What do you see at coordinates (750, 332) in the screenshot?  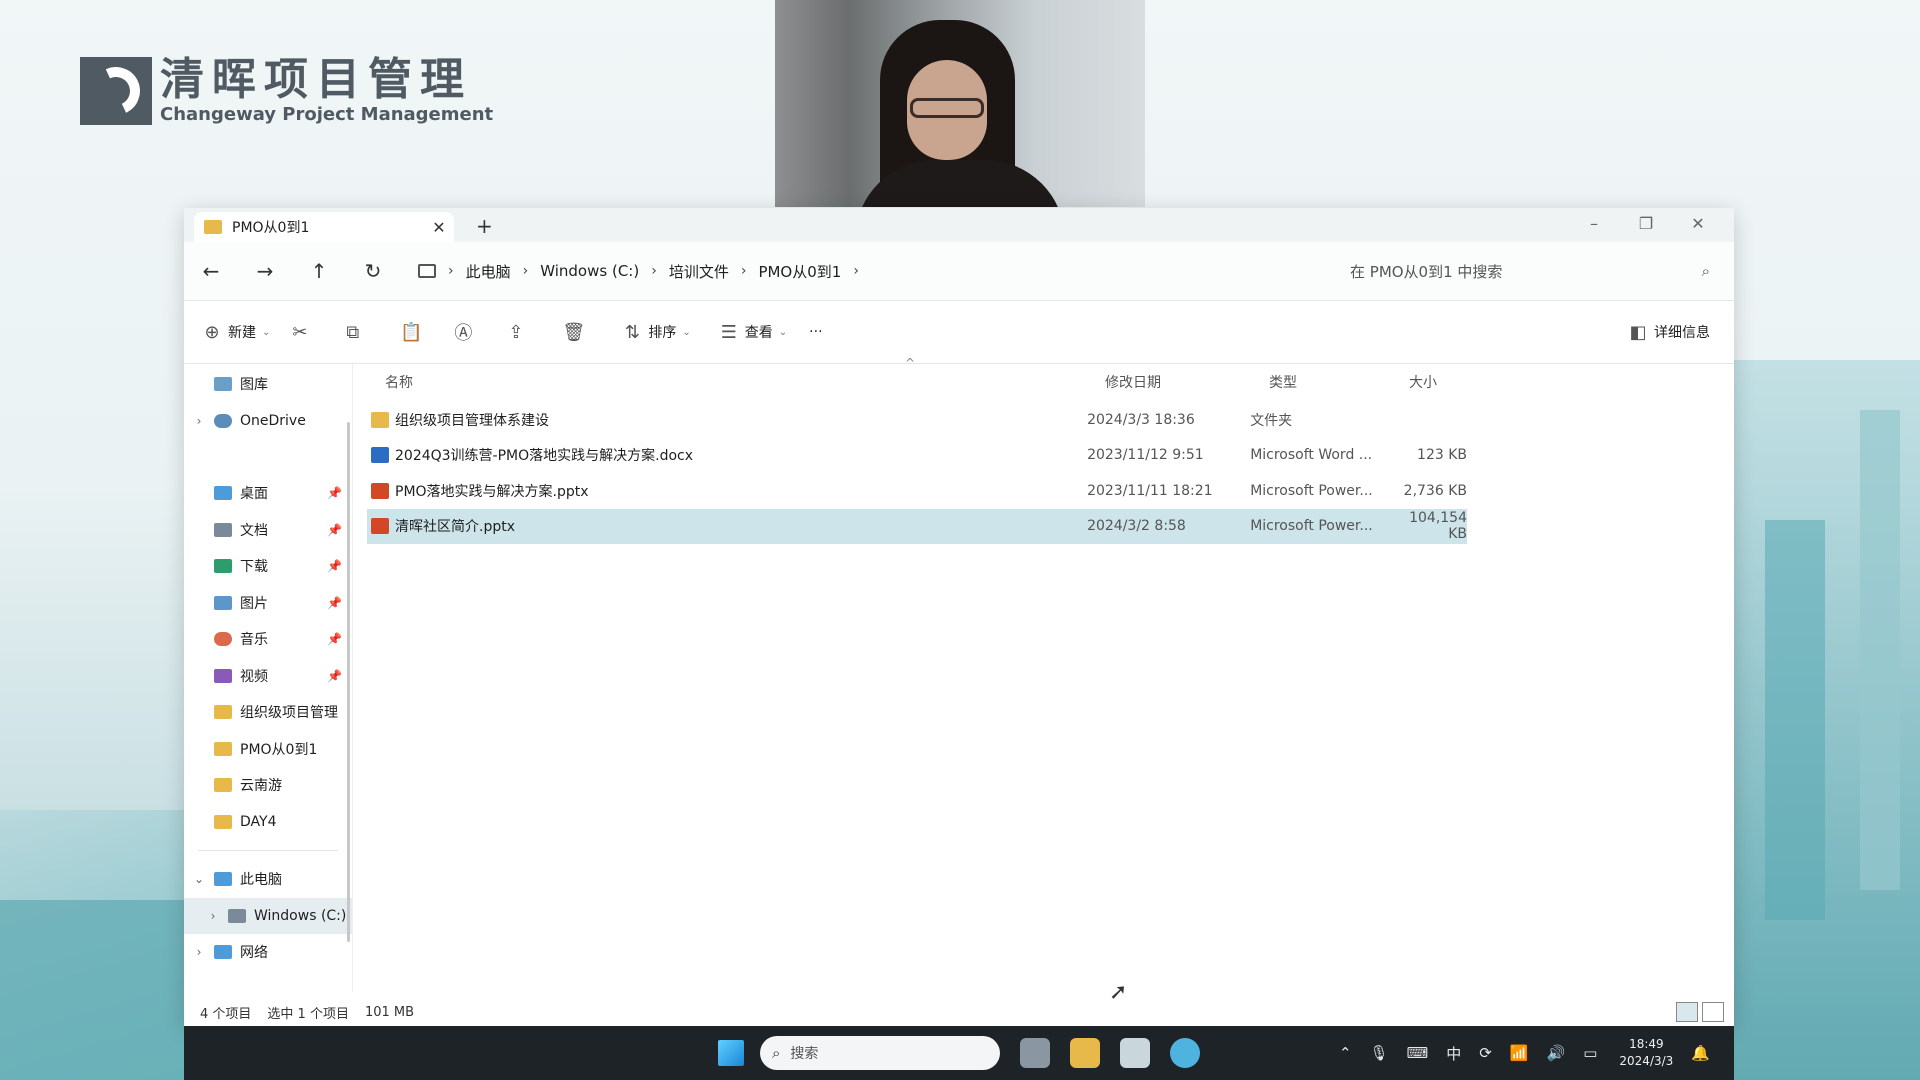 I see `view-button: ☰ 查看 ⌄` at bounding box center [750, 332].